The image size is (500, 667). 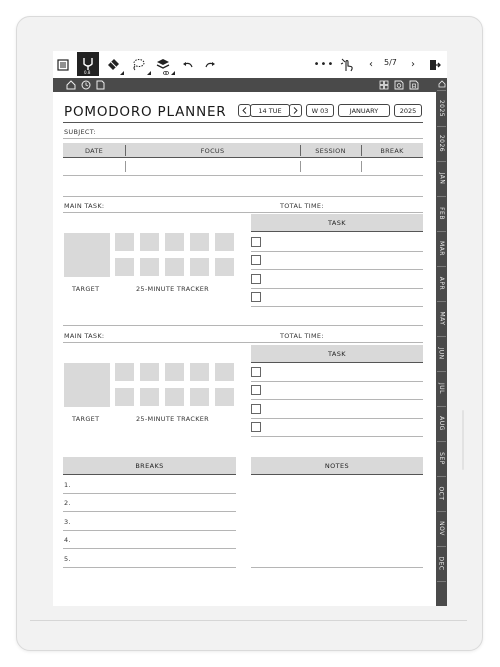 I want to click on touch-gesture-icon, so click(x=347, y=64).